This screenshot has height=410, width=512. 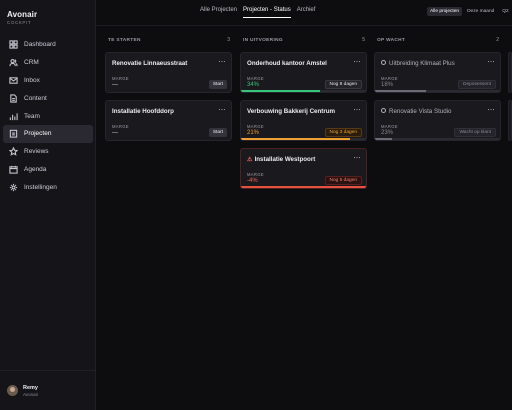 What do you see at coordinates (38, 134) in the screenshot?
I see `sidebar-item-label: Projecten` at bounding box center [38, 134].